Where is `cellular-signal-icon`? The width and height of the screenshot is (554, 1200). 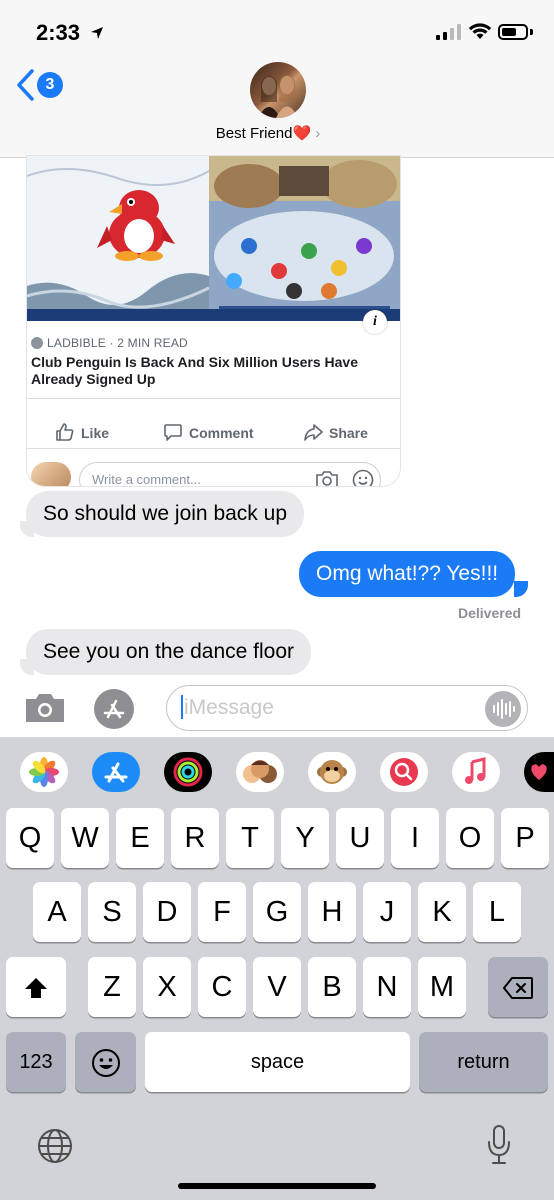 cellular-signal-icon is located at coordinates (448, 32).